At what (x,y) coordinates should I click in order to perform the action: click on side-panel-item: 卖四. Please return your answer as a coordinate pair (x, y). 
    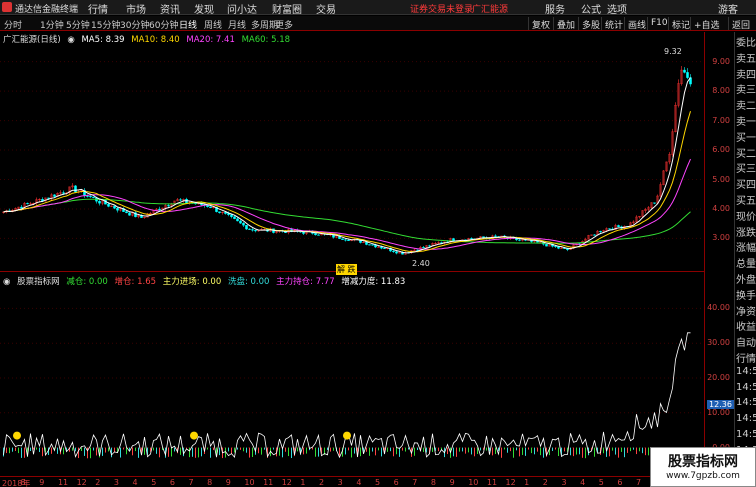
    Looking at the image, I should click on (746, 73).